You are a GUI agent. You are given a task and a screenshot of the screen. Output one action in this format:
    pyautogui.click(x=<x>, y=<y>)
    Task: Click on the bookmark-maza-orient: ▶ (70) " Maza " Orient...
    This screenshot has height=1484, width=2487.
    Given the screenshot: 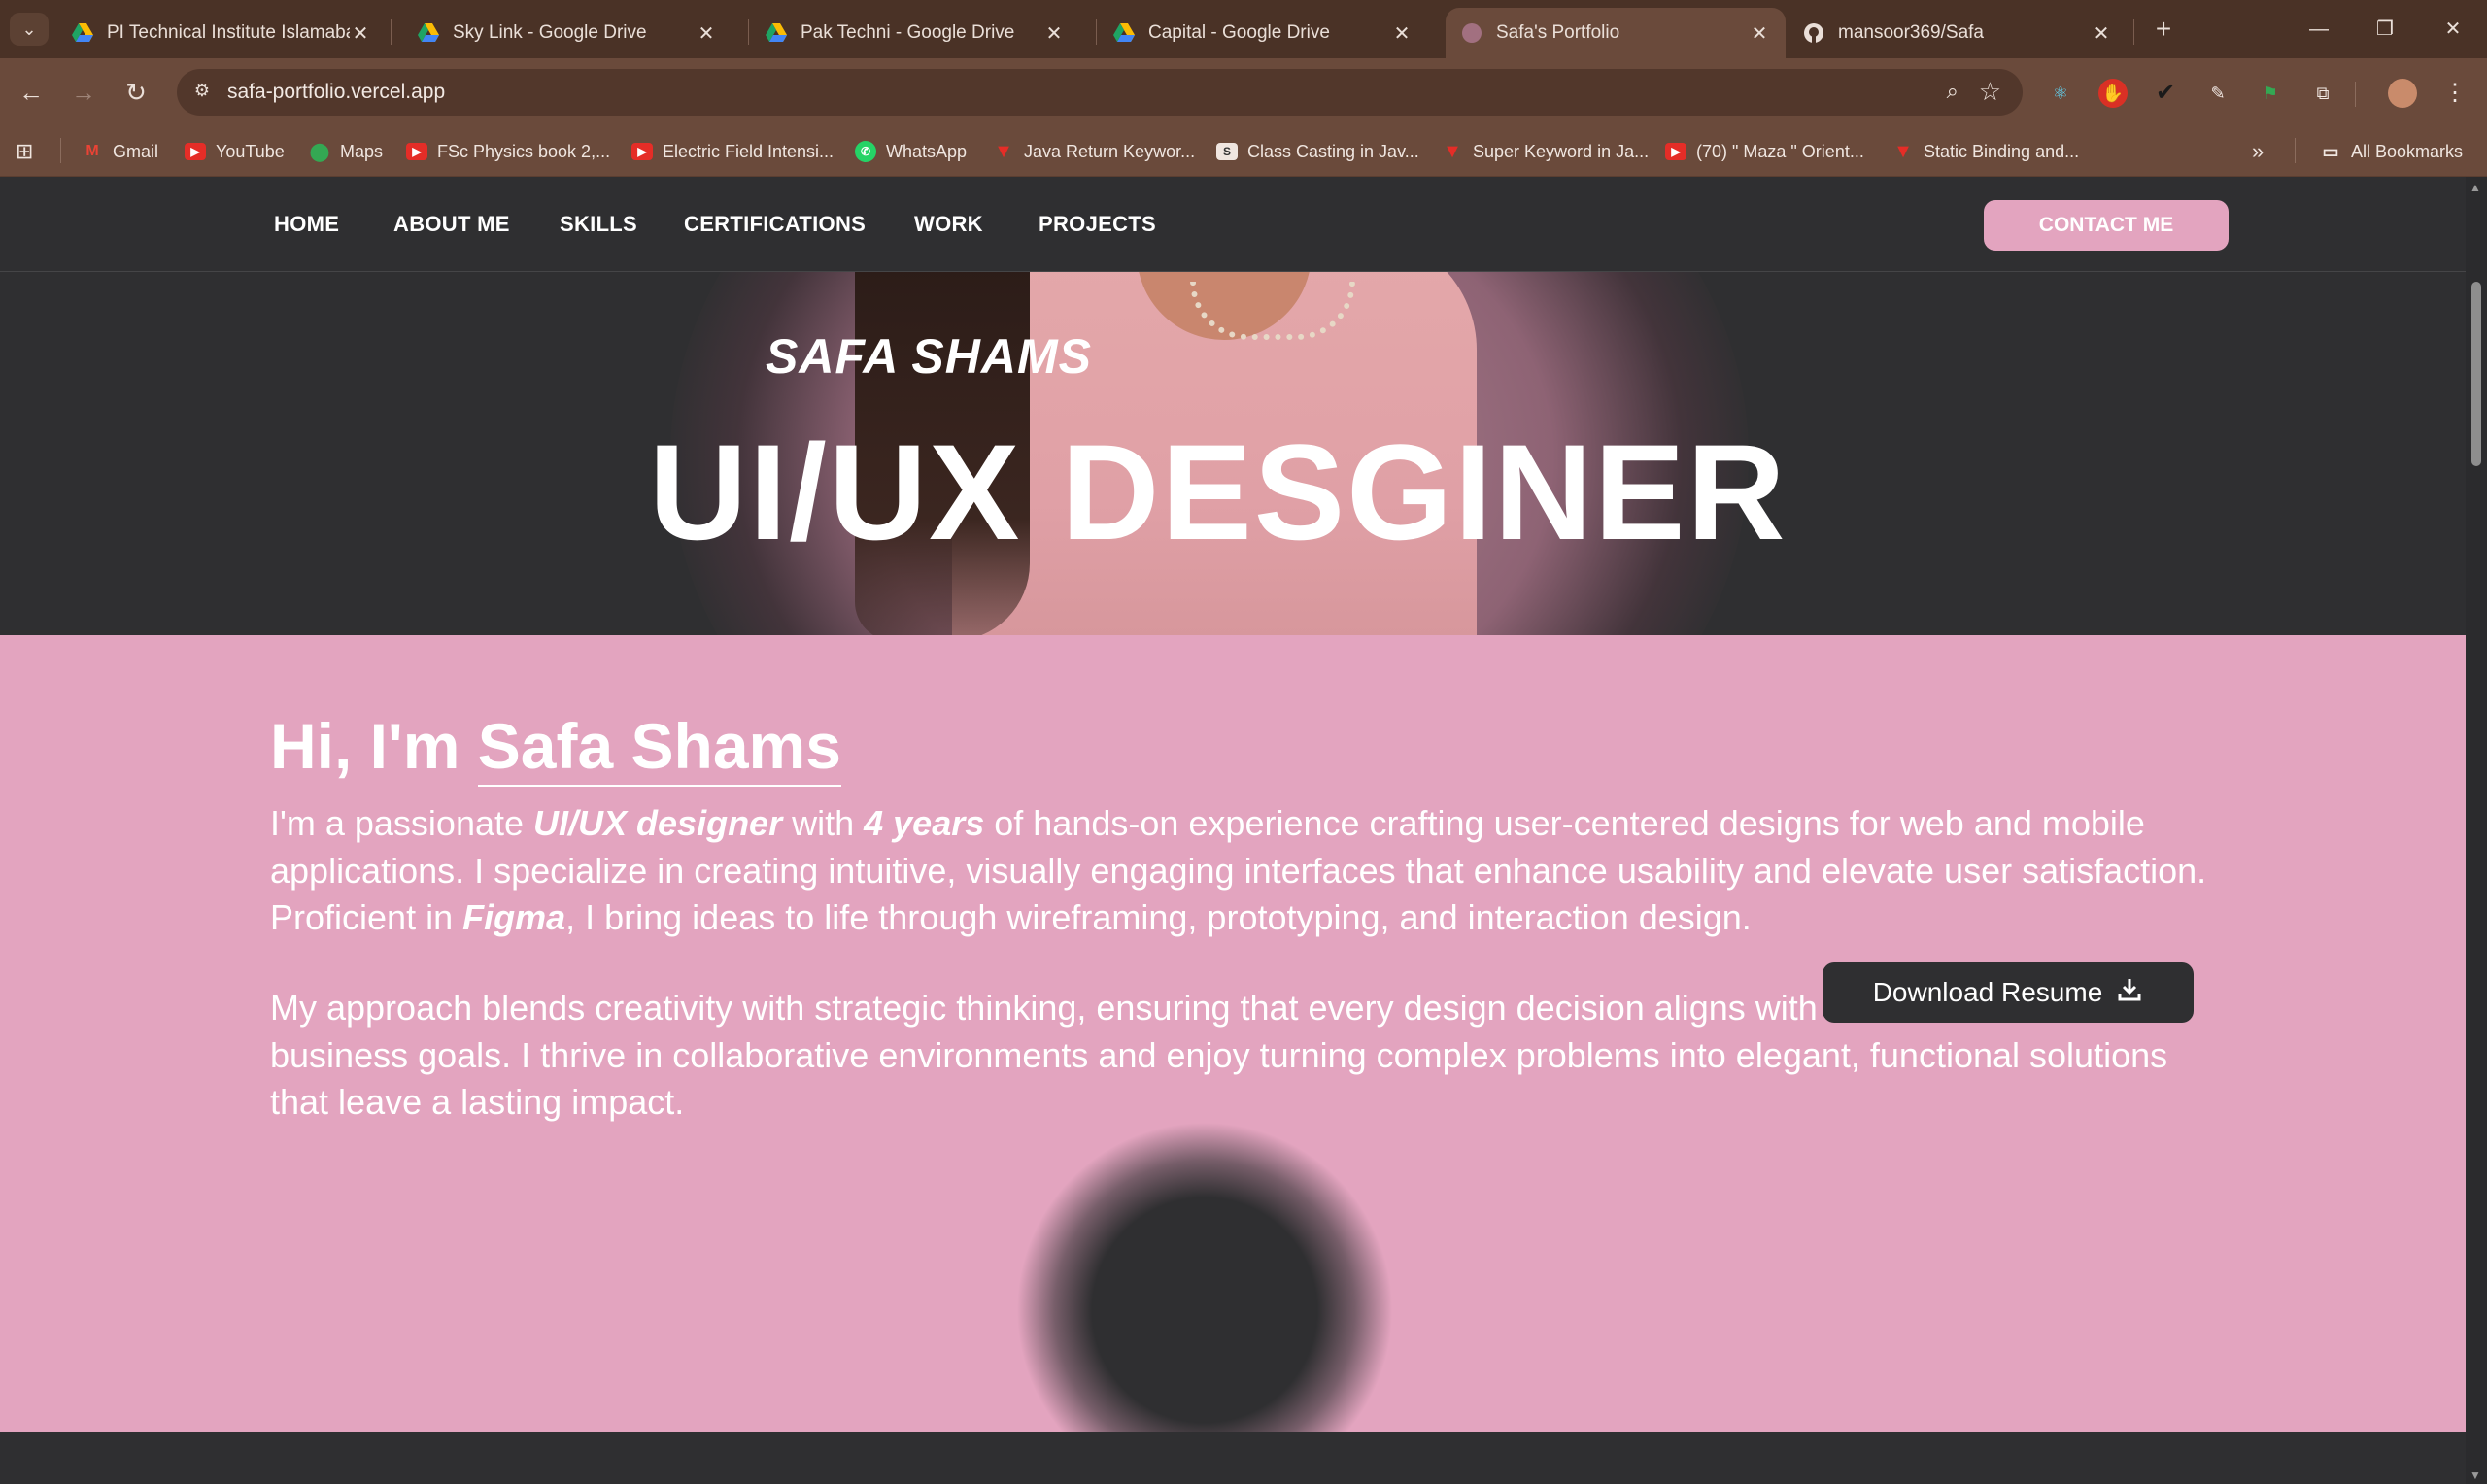 What is the action you would take?
    pyautogui.click(x=1764, y=151)
    